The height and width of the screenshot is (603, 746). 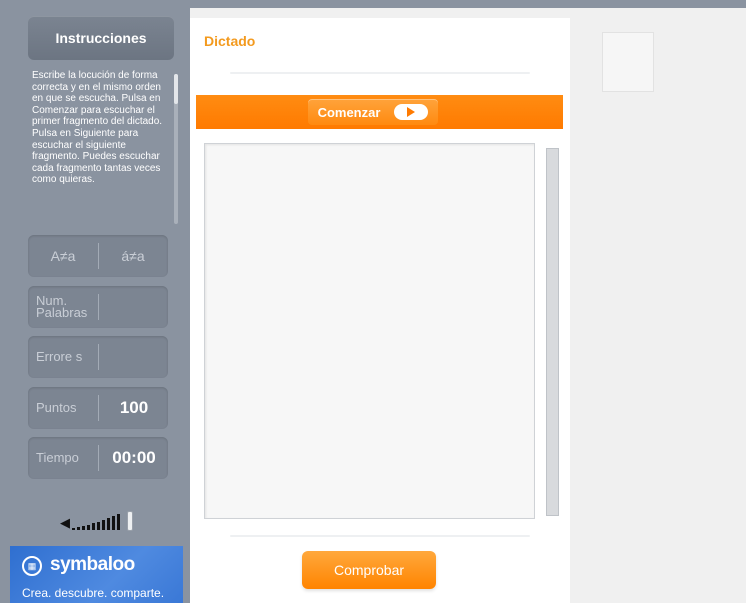 What do you see at coordinates (93, 593) in the screenshot?
I see `symbaloo-tagline: Crea. descubre. comparte.` at bounding box center [93, 593].